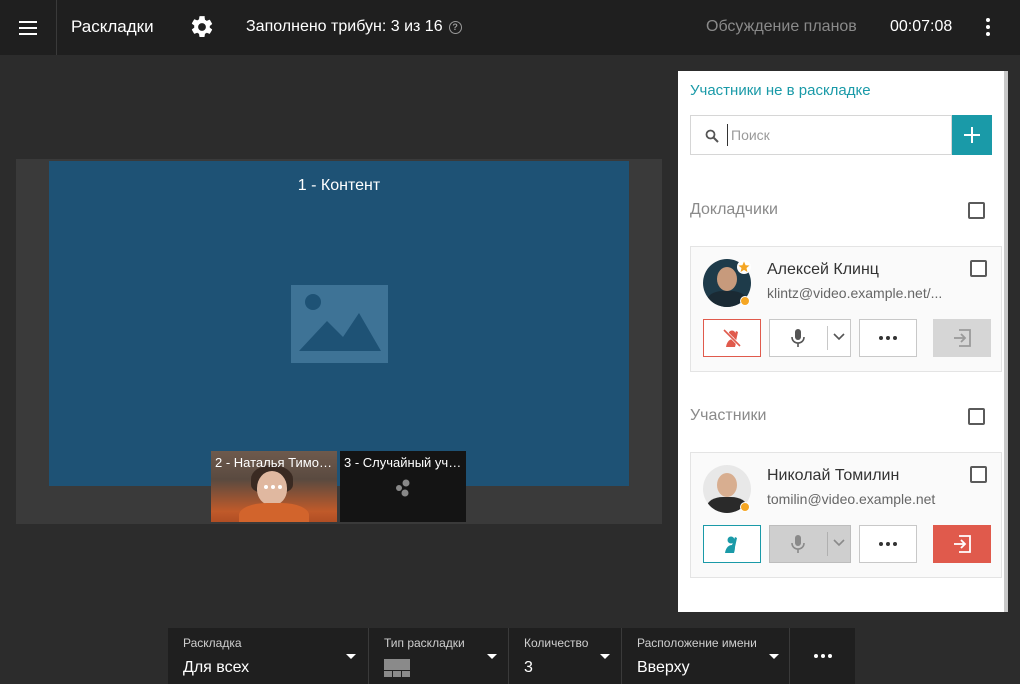 Image resolution: width=1020 pixels, height=684 pixels. I want to click on count-label: Количество, so click(556, 643).